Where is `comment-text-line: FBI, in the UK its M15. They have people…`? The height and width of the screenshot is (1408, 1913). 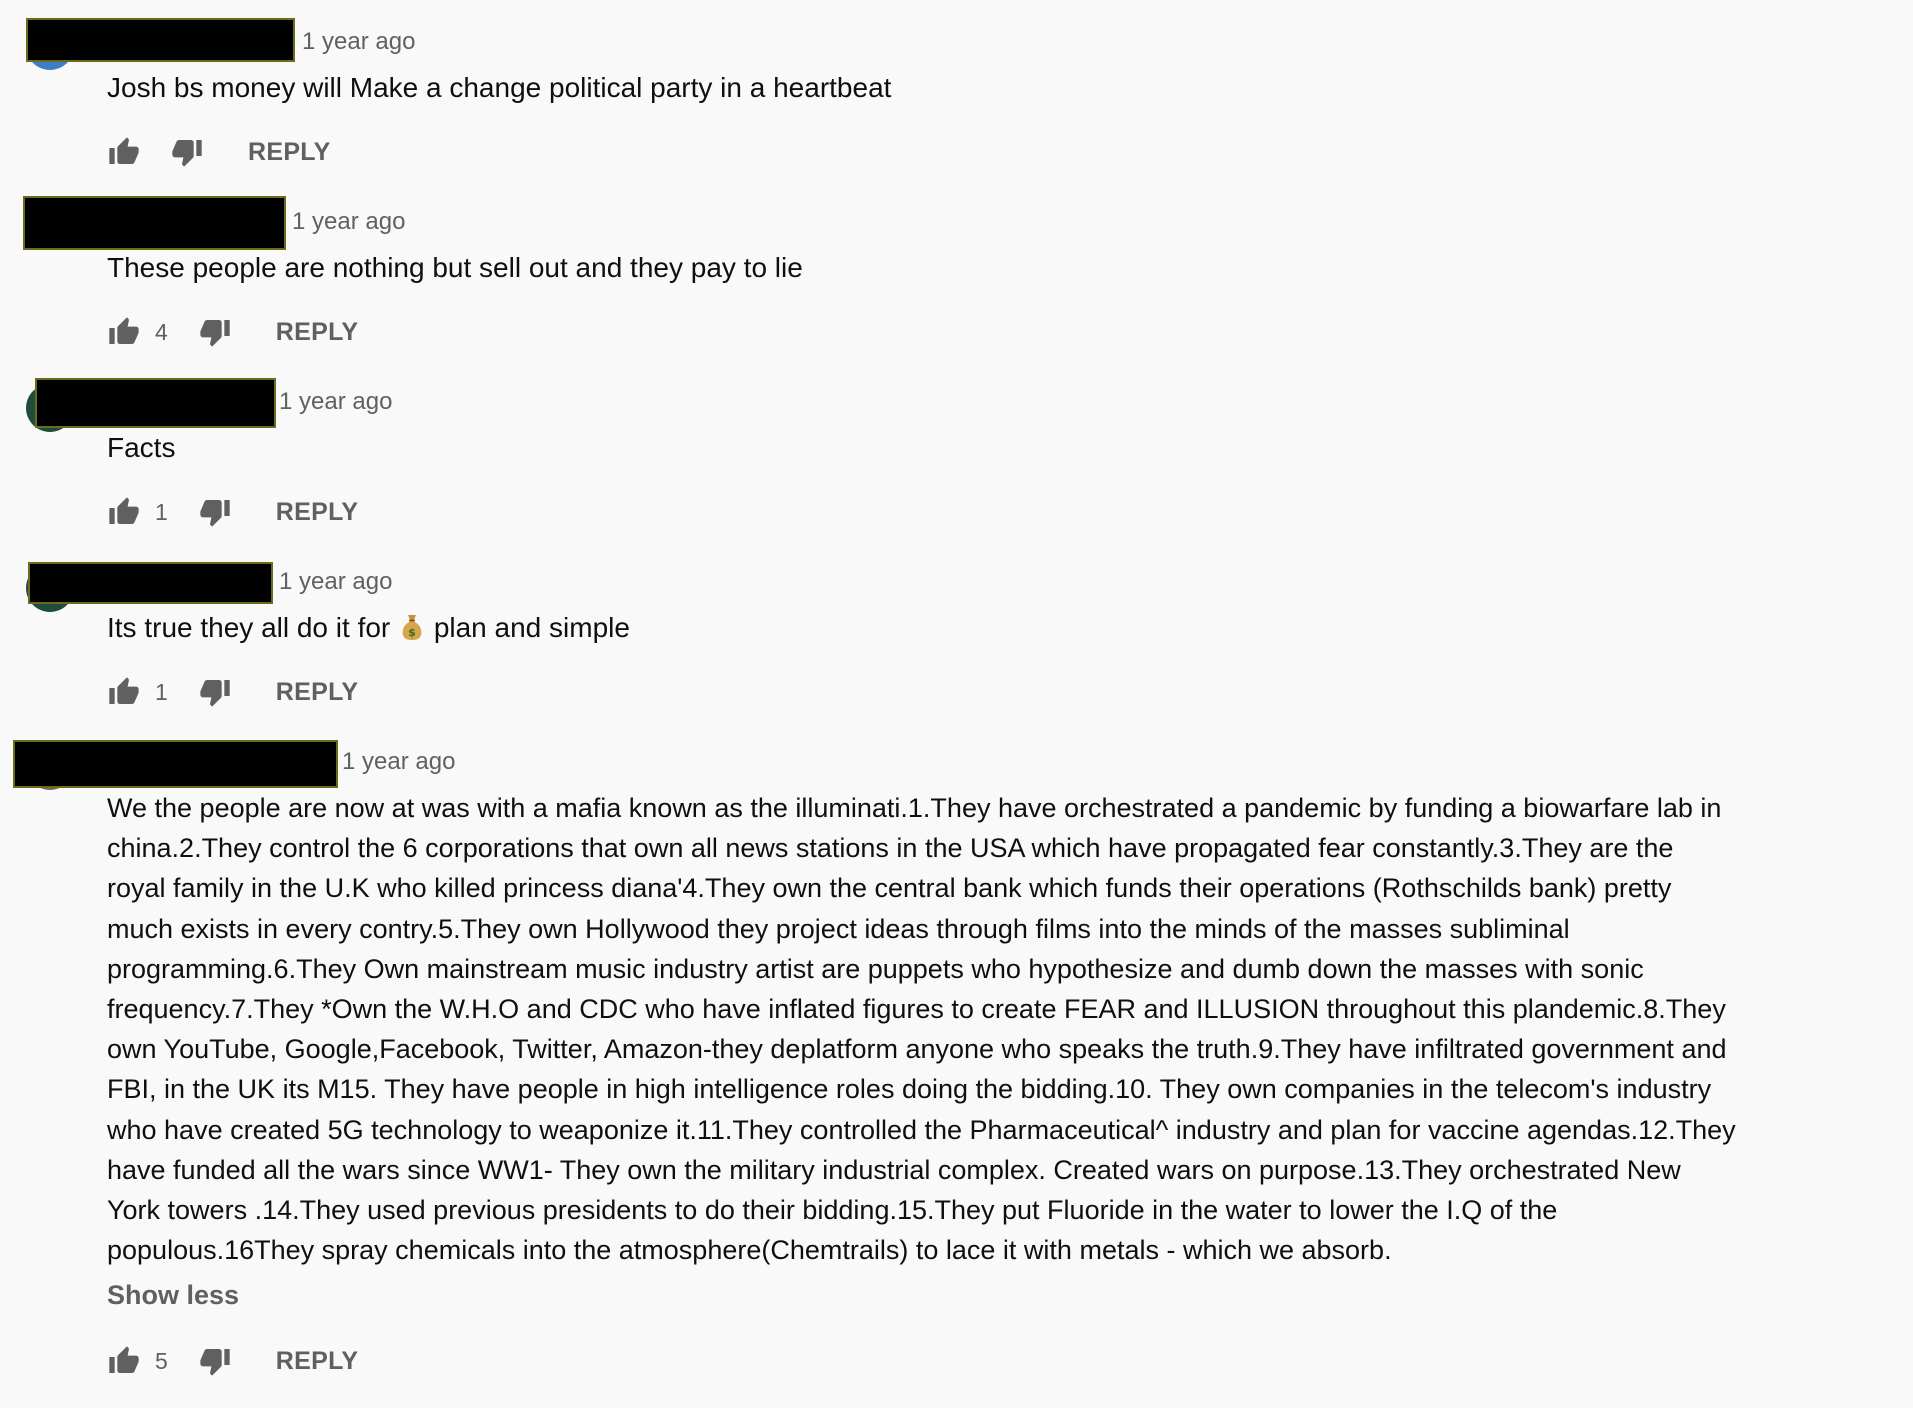
comment-text-line: FBI, in the UK its M15. They have people… is located at coordinates (909, 1089).